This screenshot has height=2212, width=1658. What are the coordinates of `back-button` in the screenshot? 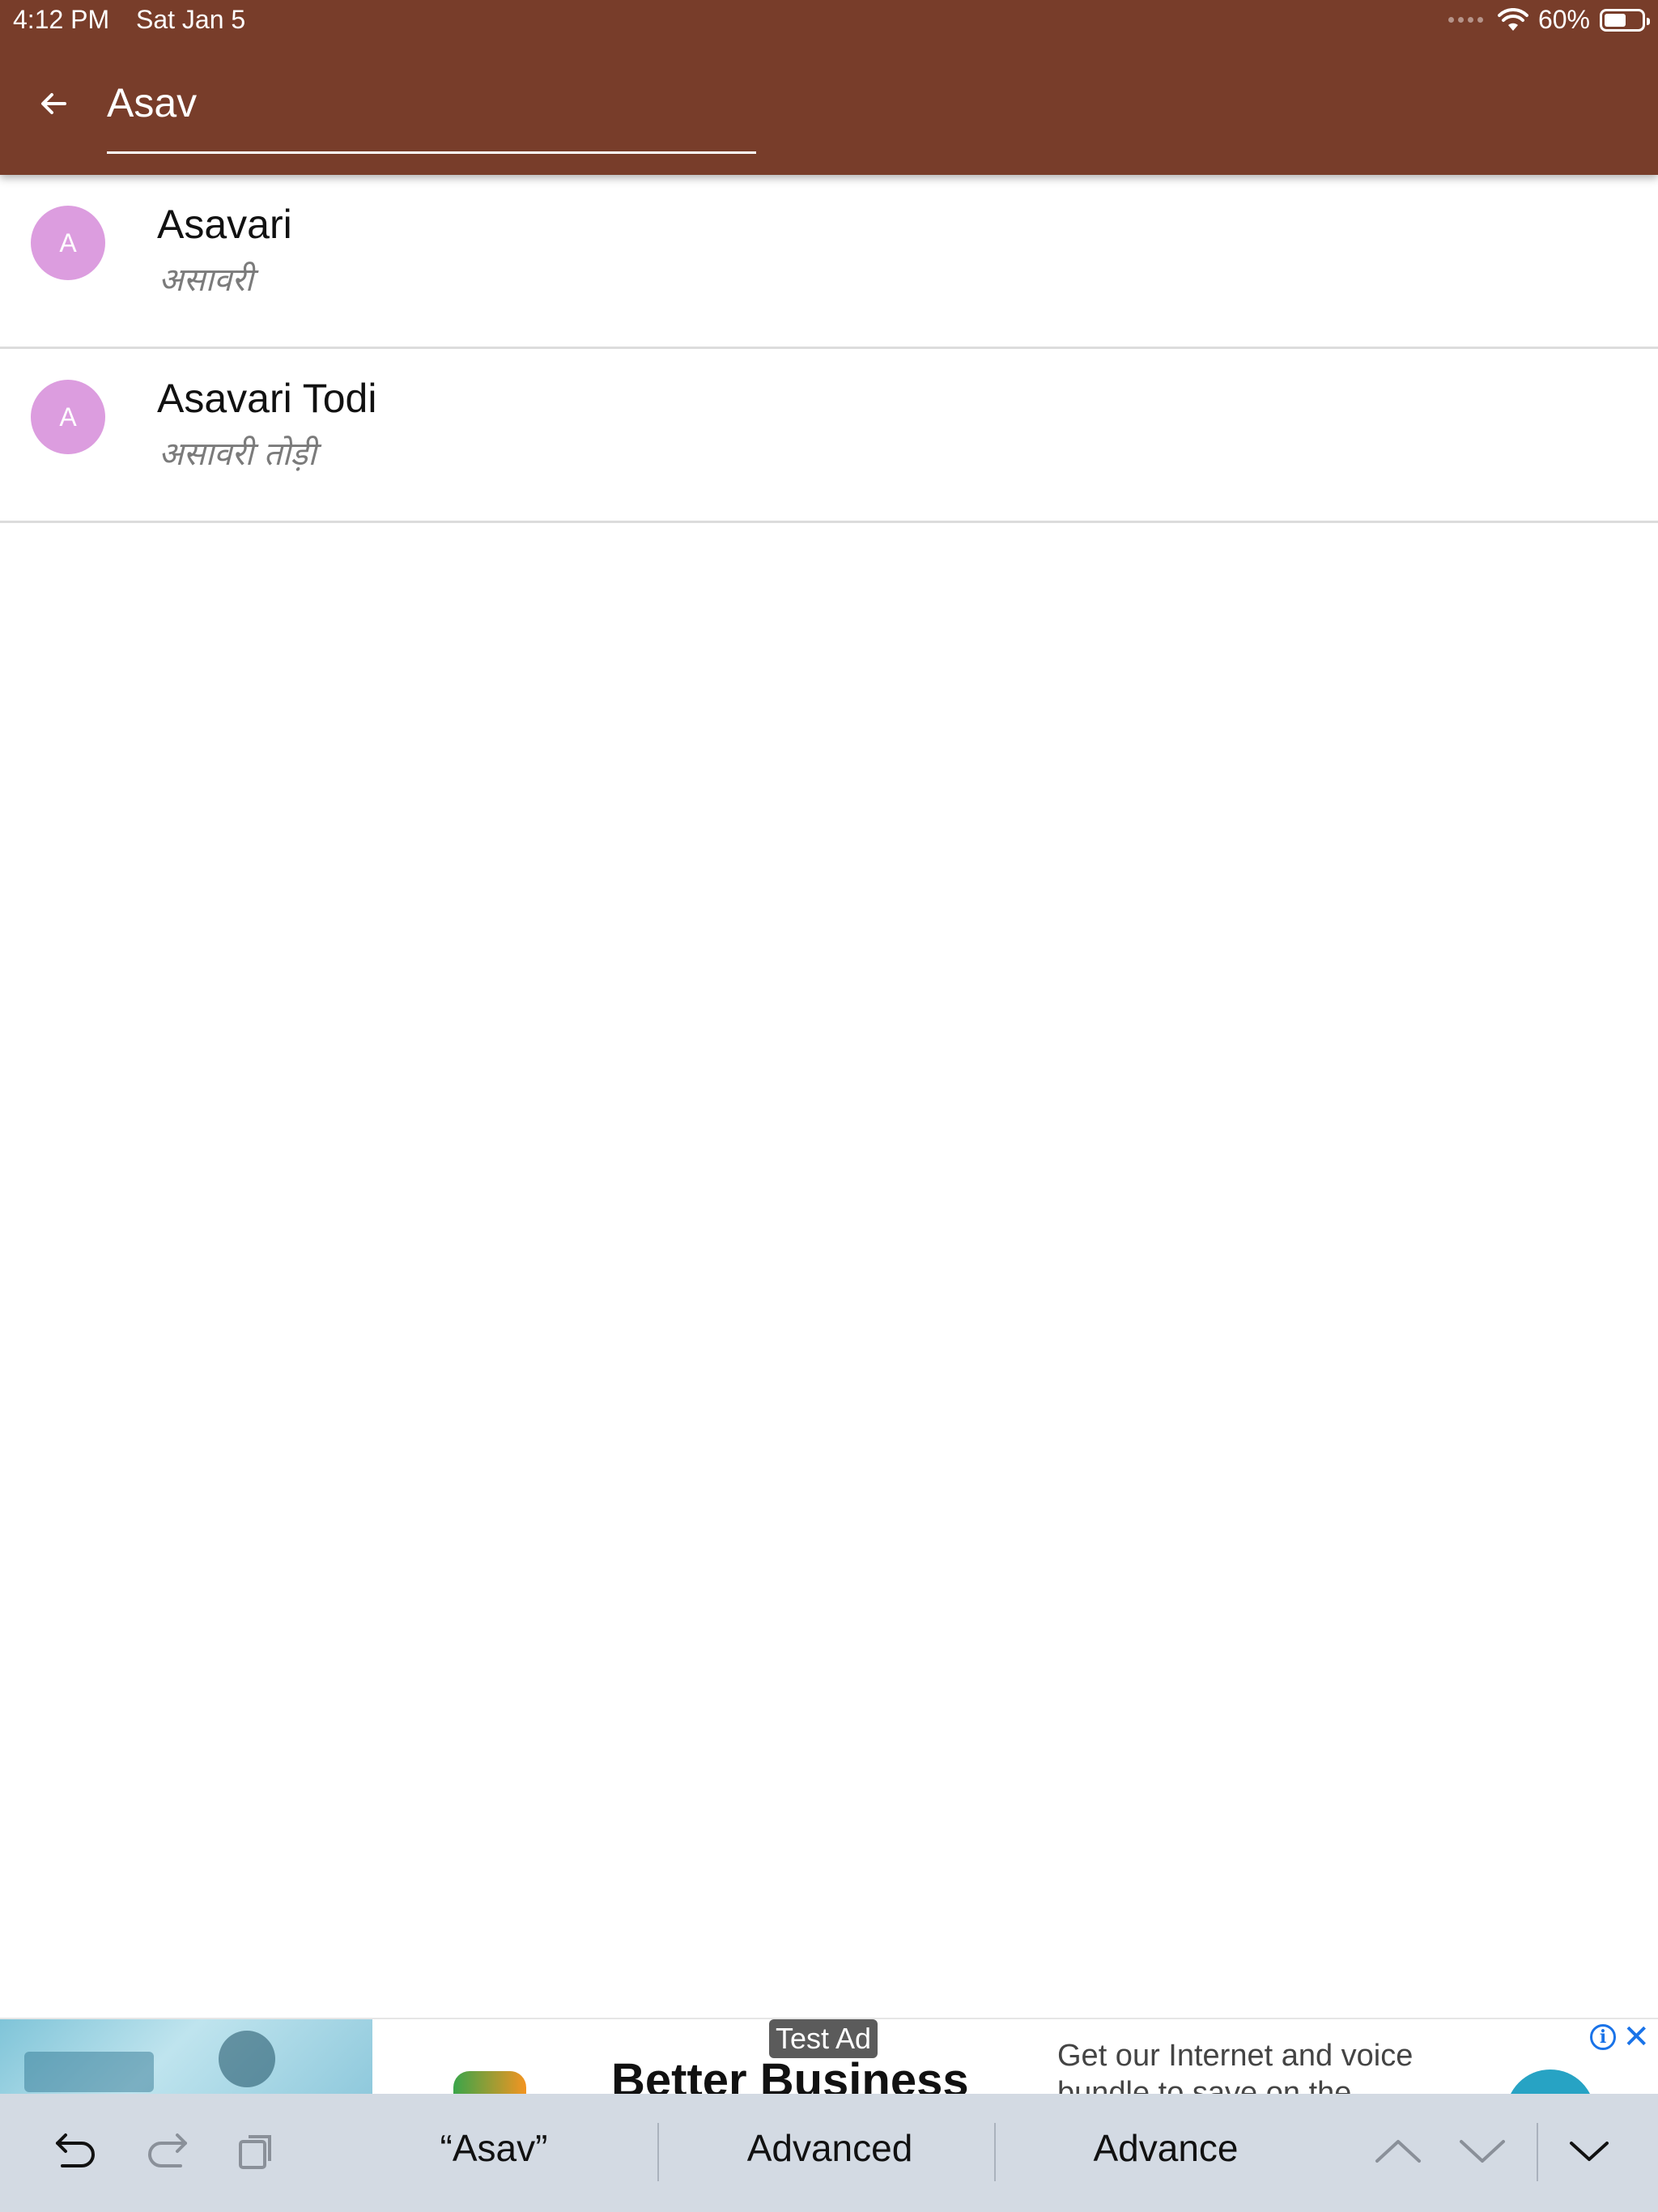 It's located at (53, 104).